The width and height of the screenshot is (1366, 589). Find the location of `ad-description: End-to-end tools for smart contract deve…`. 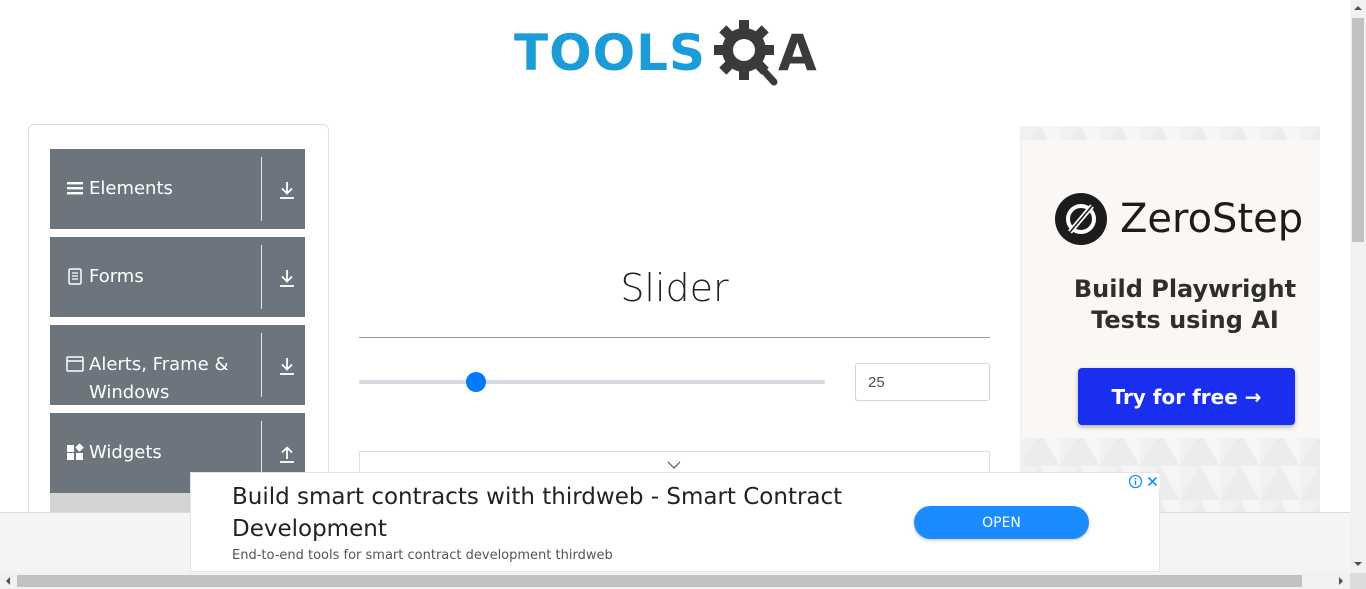

ad-description: End-to-end tools for smart contract deve… is located at coordinates (422, 555).